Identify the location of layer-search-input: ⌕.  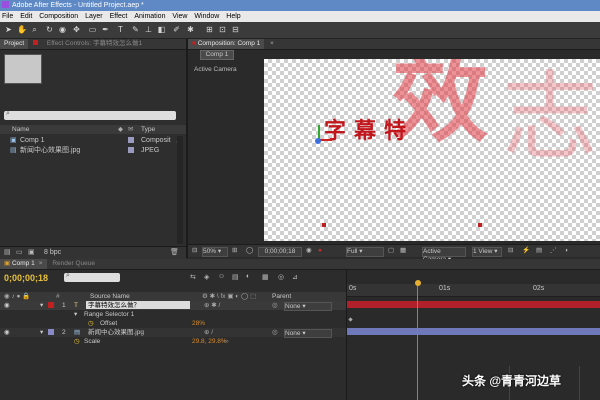
(92, 277).